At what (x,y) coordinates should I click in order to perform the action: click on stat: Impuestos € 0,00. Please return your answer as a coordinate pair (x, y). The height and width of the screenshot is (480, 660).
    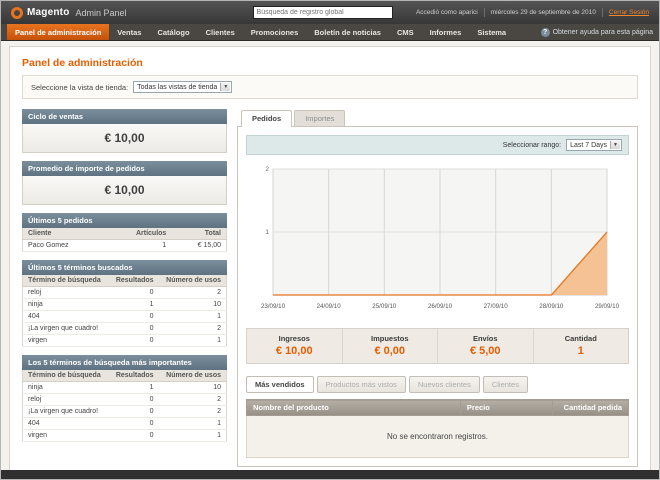
    Looking at the image, I should click on (389, 346).